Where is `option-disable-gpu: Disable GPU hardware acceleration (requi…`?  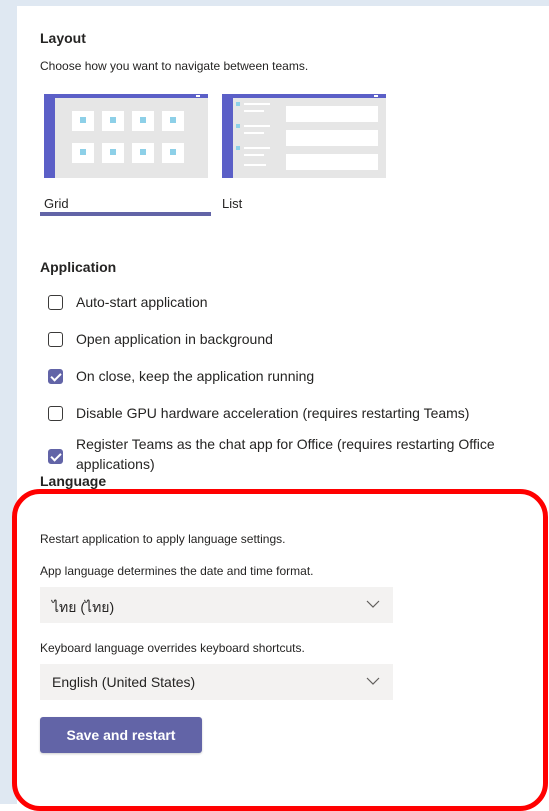
option-disable-gpu: Disable GPU hardware acceleration (requi… is located at coordinates (258, 414).